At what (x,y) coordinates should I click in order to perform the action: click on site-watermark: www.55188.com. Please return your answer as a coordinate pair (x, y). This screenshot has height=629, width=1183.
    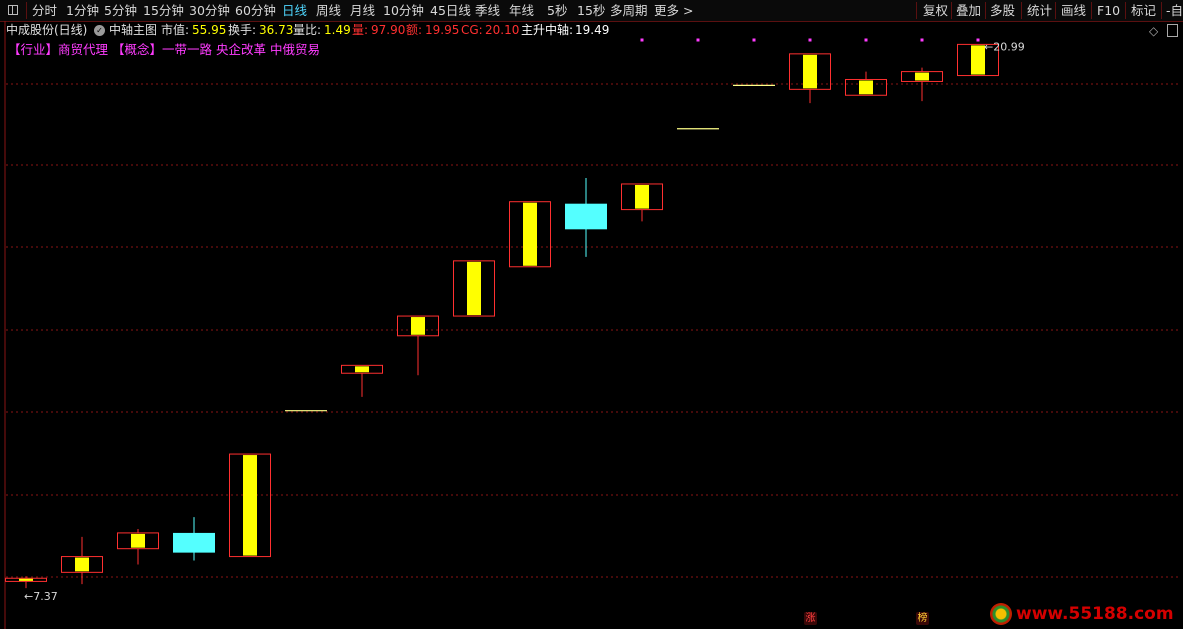
    Looking at the image, I should click on (1082, 614).